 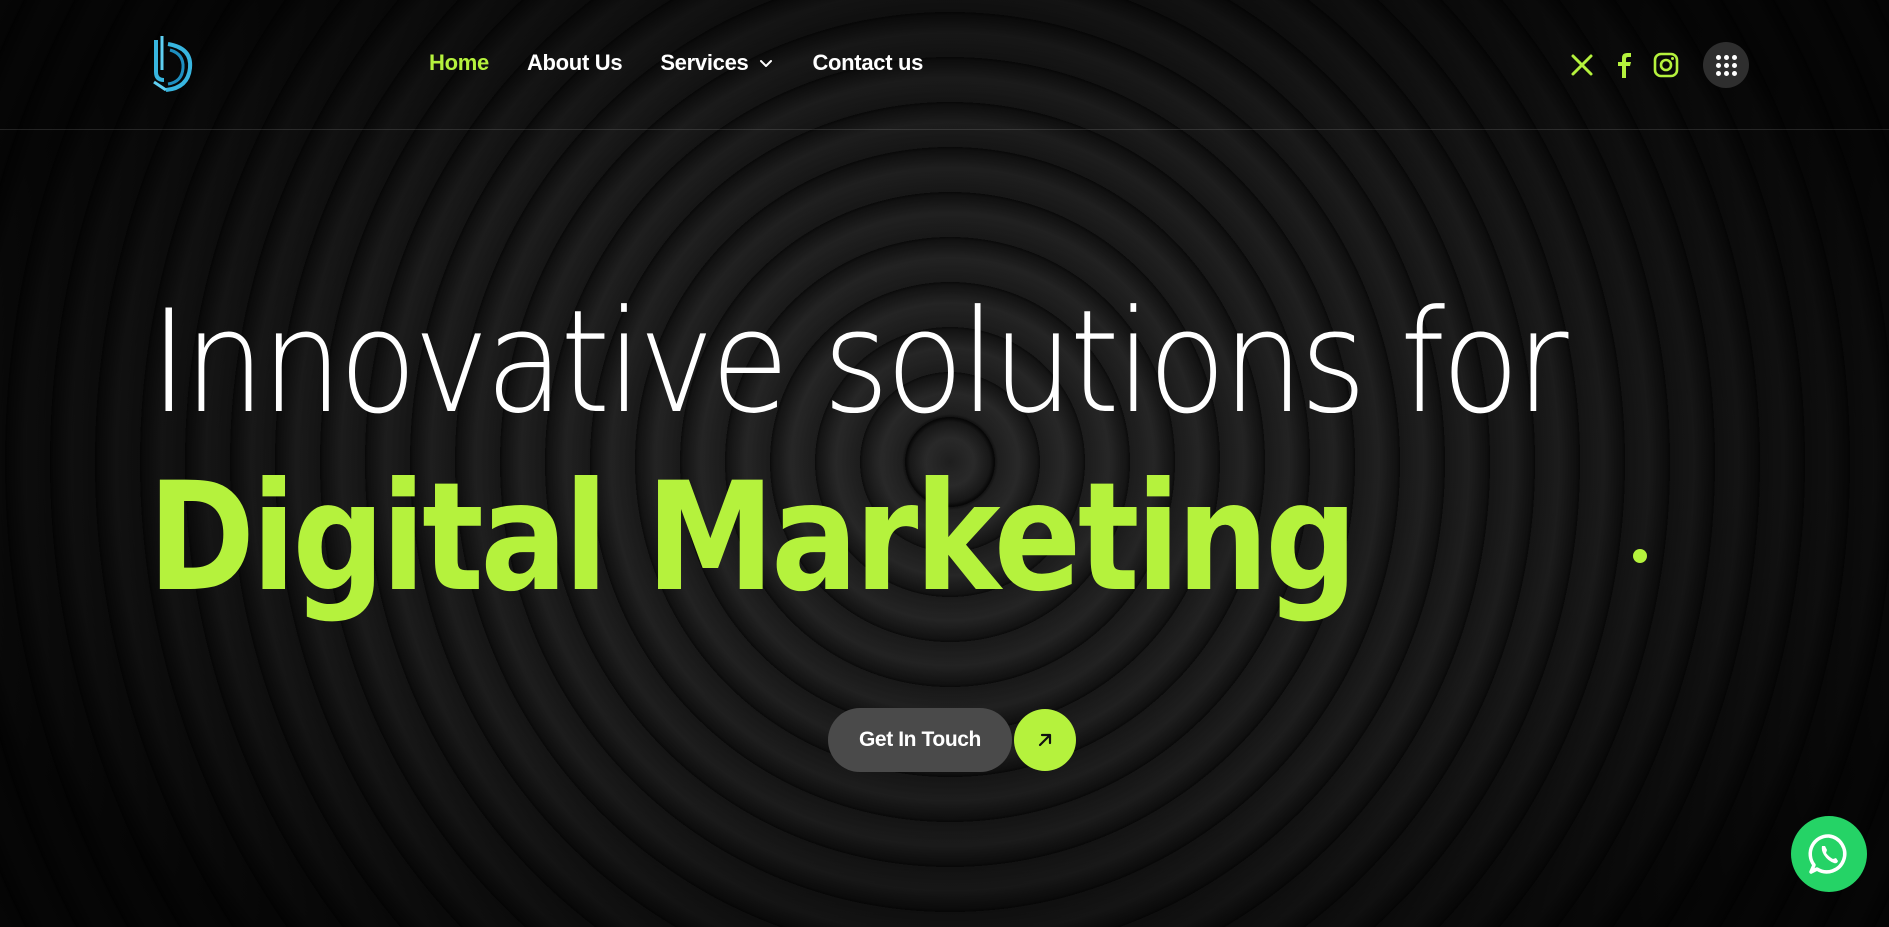 I want to click on arrow-up-right-icon, so click(x=1045, y=740).